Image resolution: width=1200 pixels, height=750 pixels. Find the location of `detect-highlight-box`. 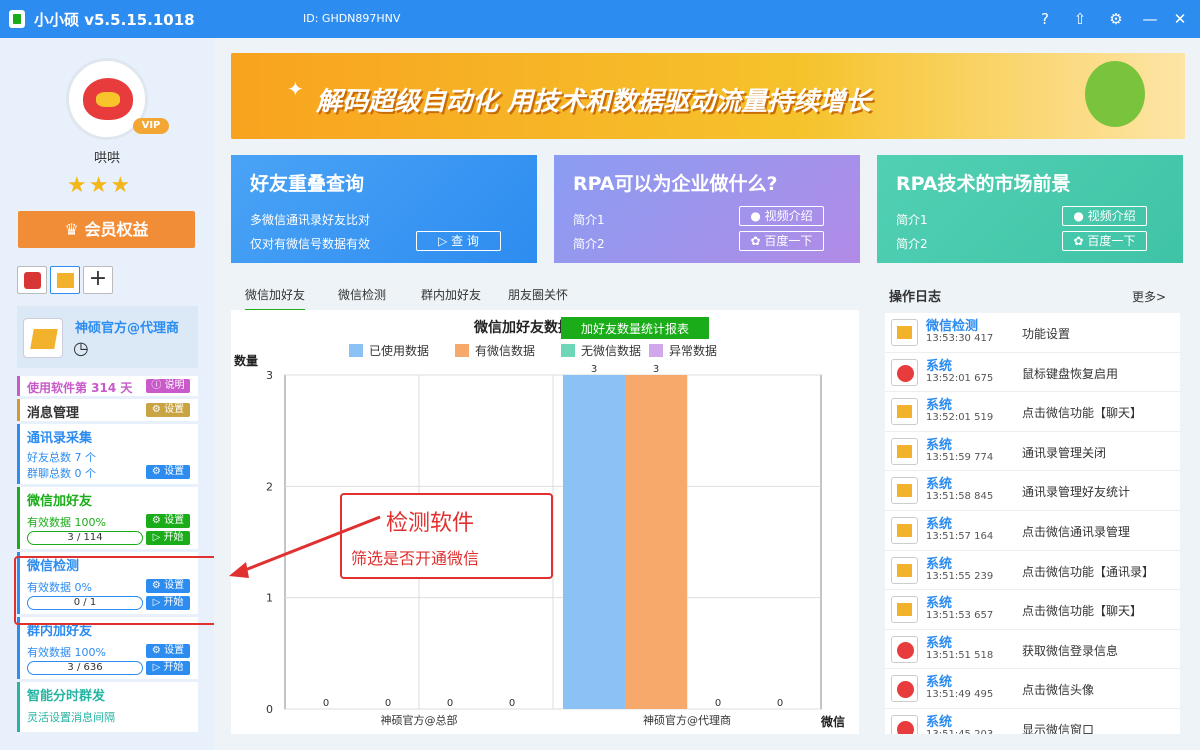

detect-highlight-box is located at coordinates (114, 590).